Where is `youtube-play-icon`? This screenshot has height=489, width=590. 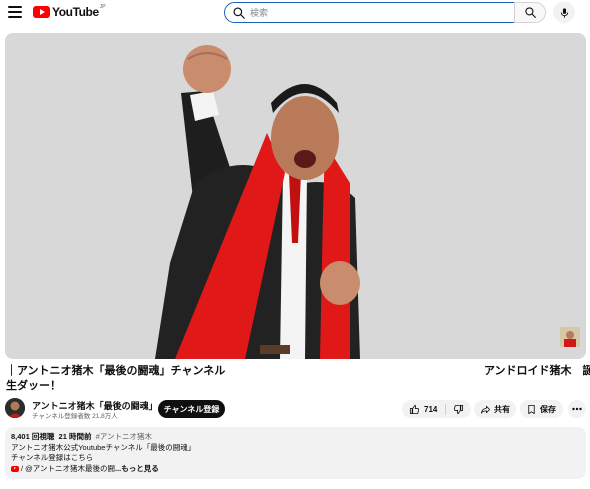 youtube-play-icon is located at coordinates (41, 12).